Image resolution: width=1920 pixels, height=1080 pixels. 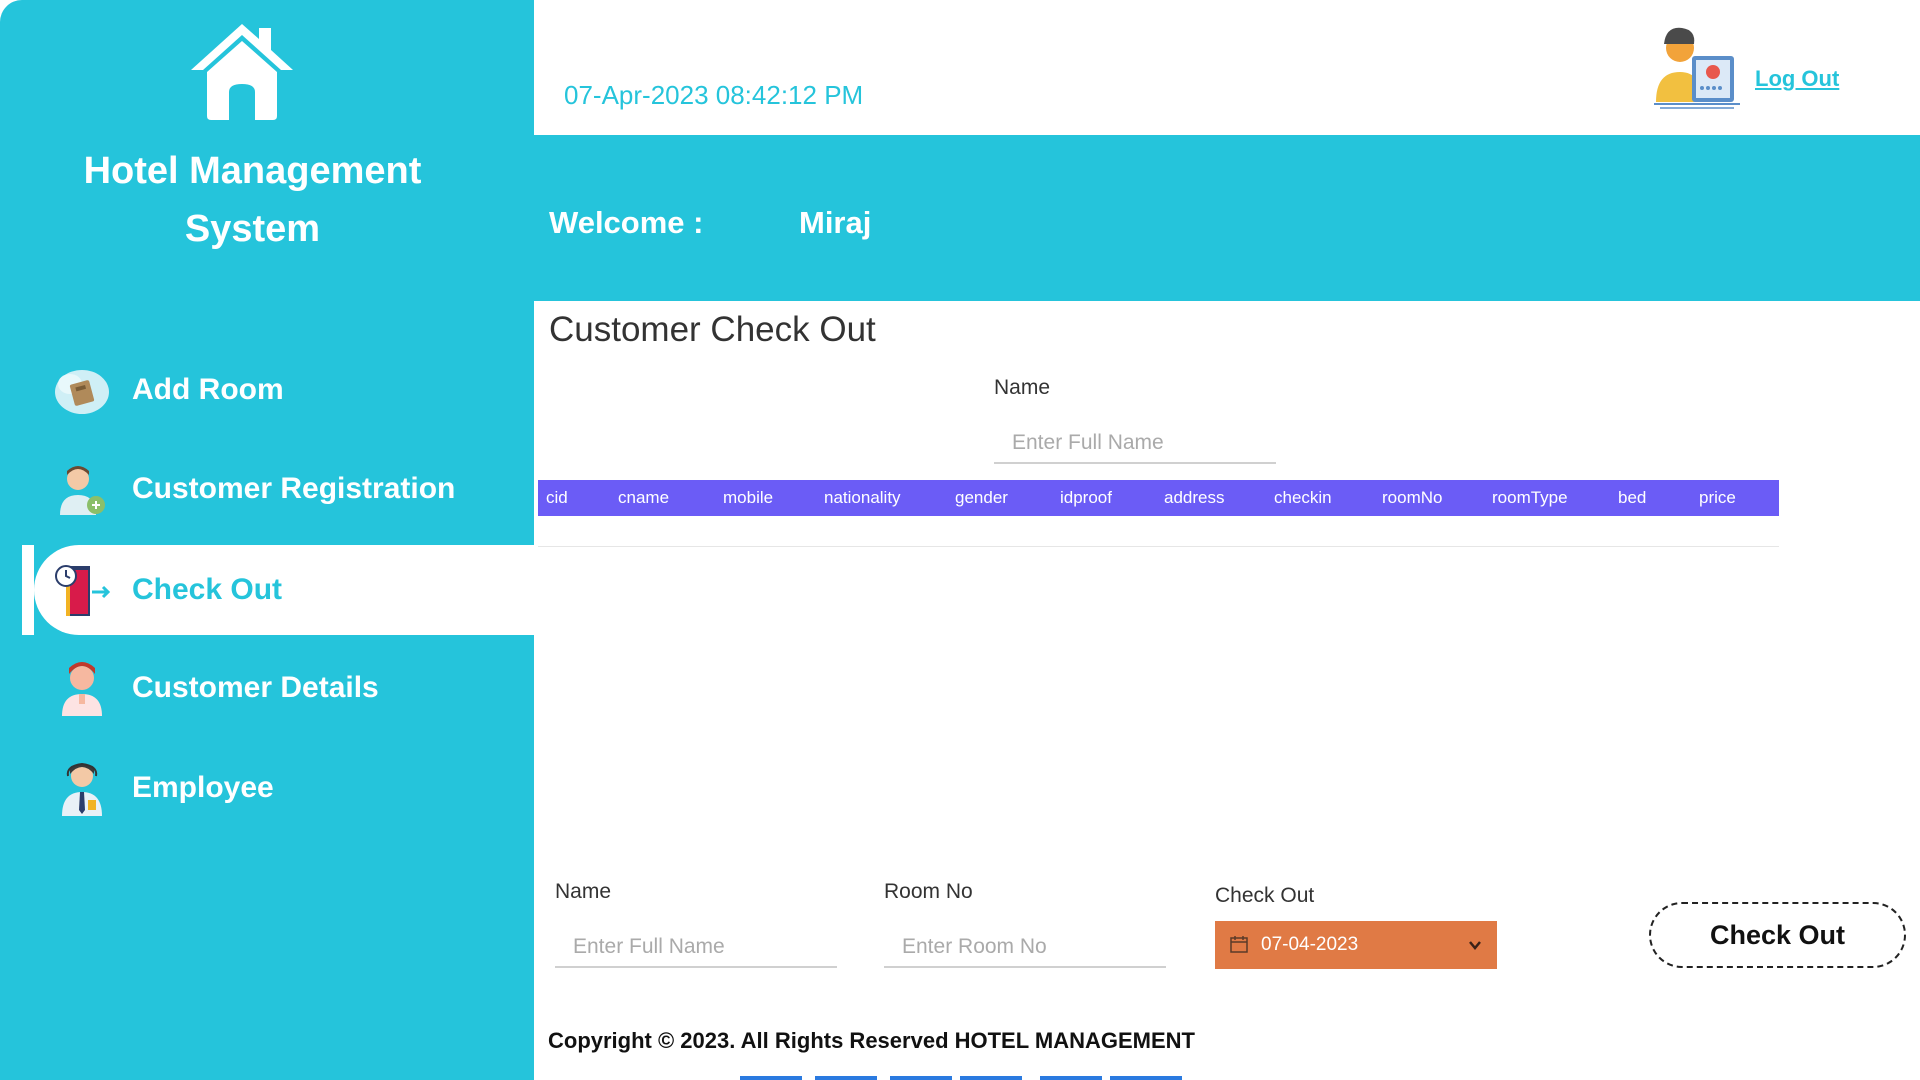 I want to click on customer-registration-icon, so click(x=82, y=490).